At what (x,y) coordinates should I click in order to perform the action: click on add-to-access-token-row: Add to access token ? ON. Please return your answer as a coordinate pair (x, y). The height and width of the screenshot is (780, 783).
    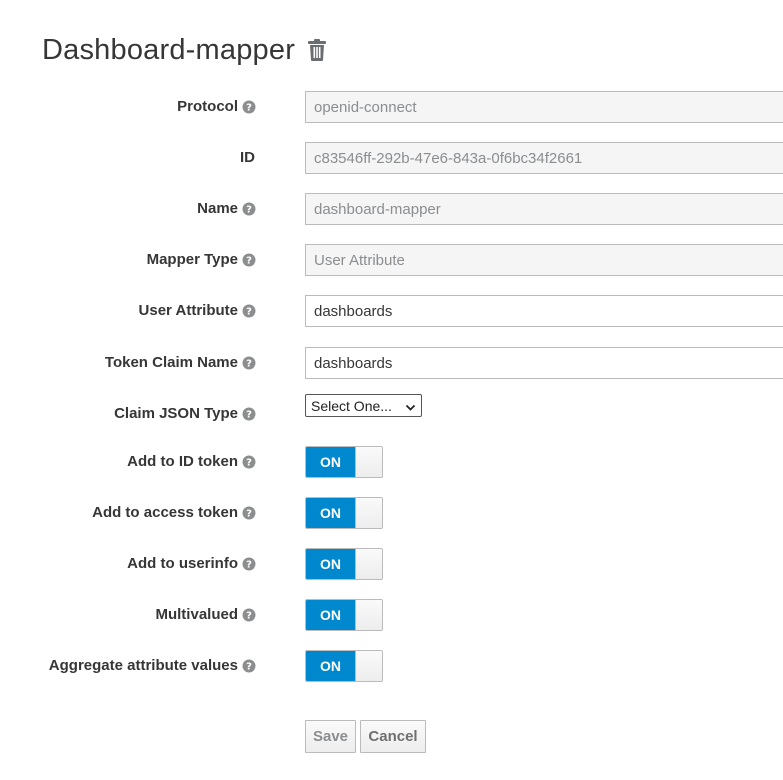
    Looking at the image, I should click on (391, 513).